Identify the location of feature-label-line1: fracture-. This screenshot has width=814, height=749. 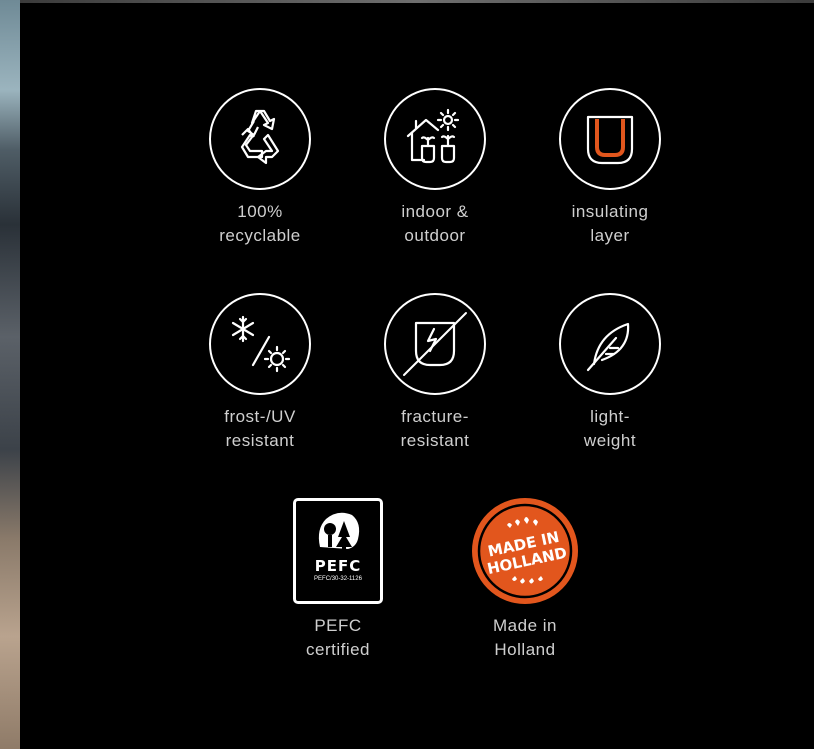
(435, 416).